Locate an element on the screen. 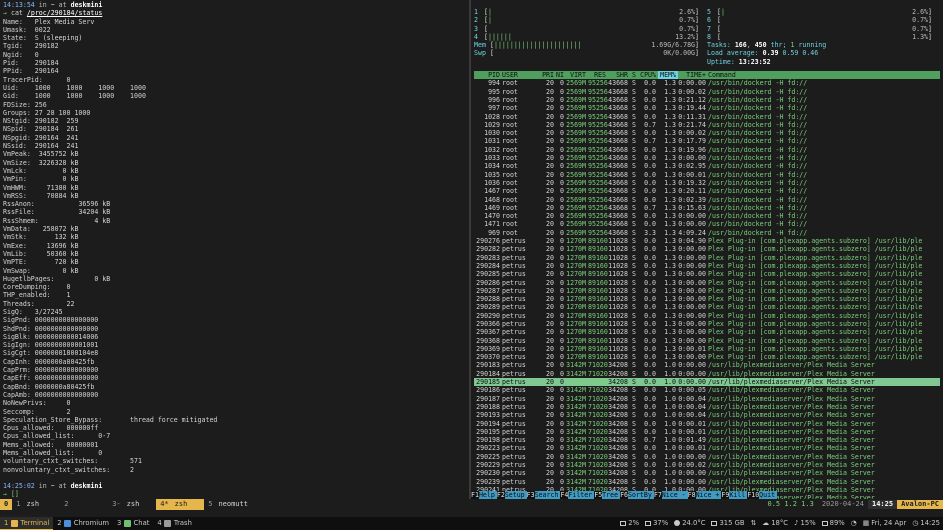 The width and height of the screenshot is (943, 530). tray-cpu: 2% is located at coordinates (629, 523).